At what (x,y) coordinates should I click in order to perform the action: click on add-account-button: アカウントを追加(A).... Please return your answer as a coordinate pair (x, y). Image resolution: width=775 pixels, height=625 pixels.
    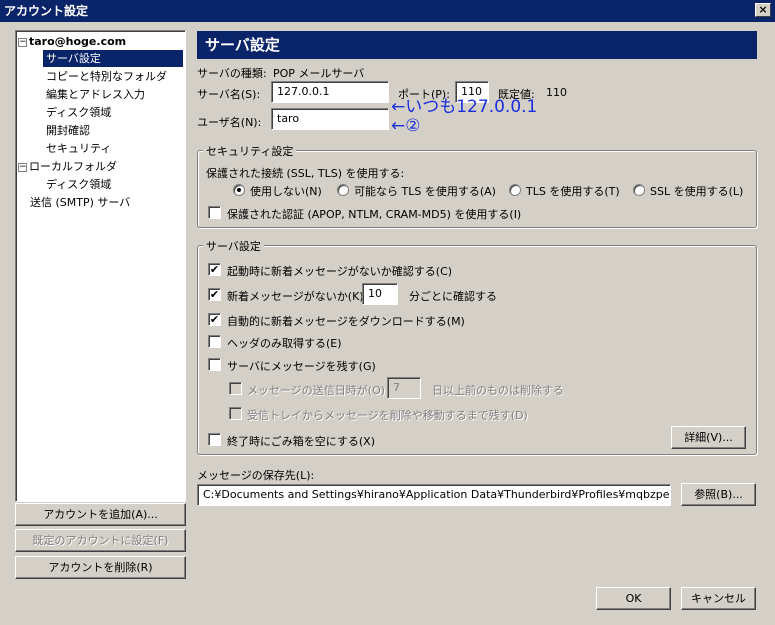
    Looking at the image, I should click on (100, 514).